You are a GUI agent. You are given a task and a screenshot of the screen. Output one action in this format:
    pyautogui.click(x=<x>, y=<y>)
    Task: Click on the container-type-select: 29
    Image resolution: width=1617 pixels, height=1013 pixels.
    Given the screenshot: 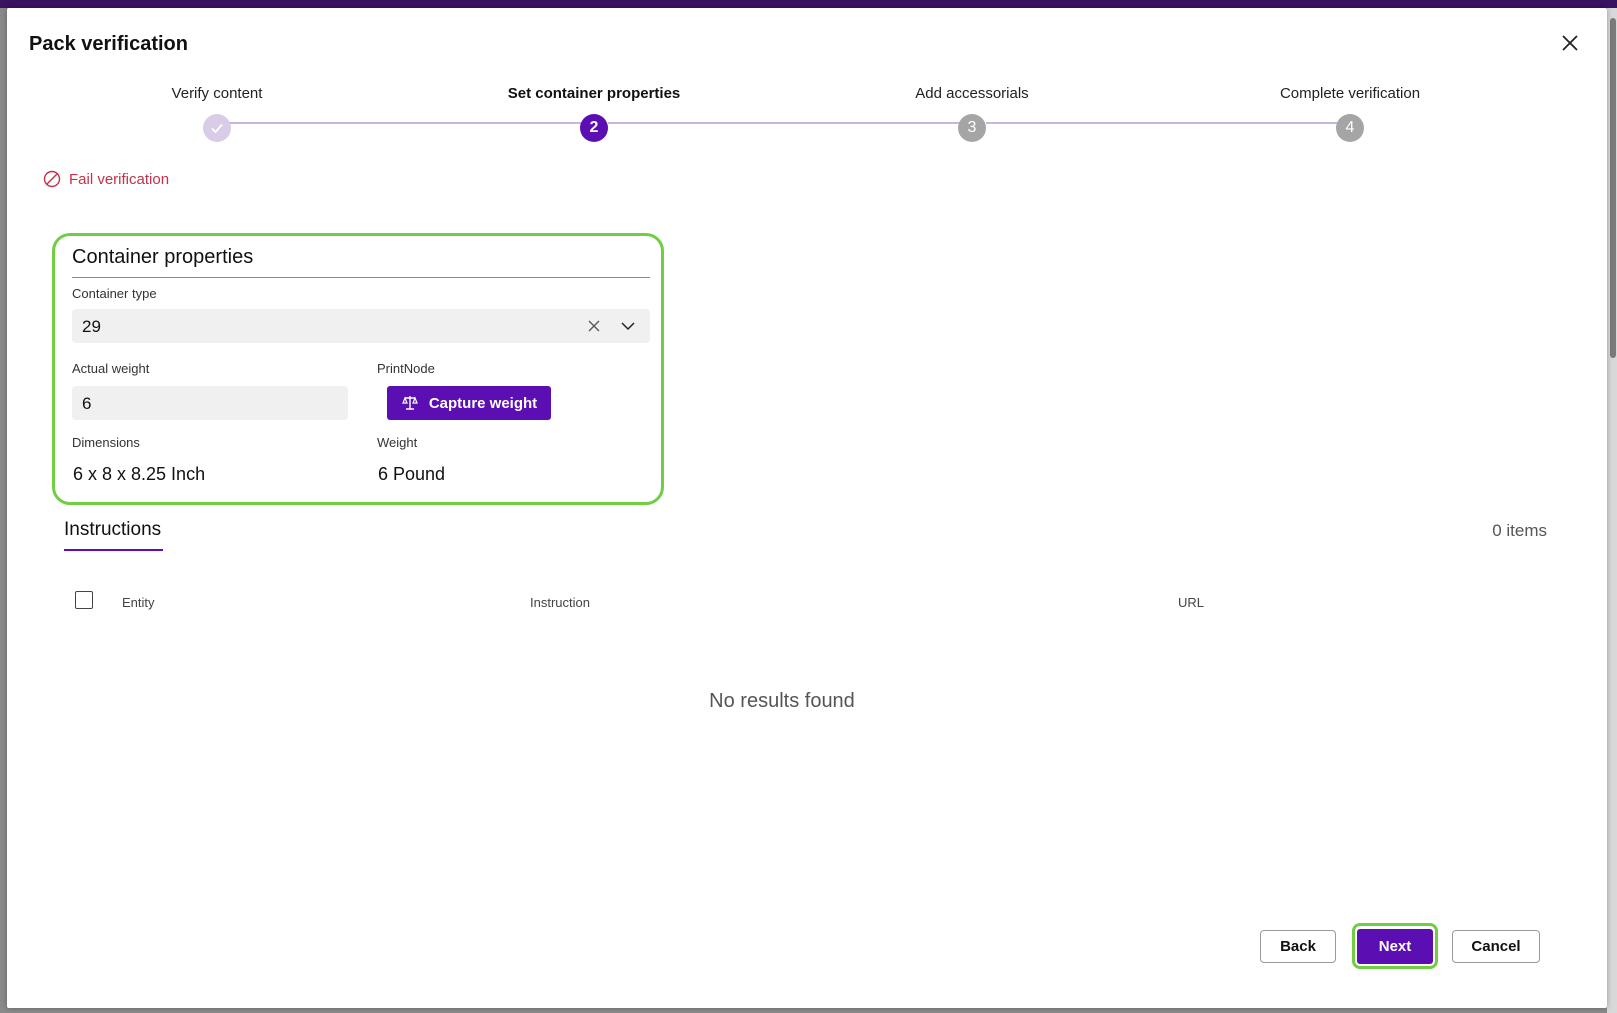 What is the action you would take?
    pyautogui.click(x=361, y=326)
    